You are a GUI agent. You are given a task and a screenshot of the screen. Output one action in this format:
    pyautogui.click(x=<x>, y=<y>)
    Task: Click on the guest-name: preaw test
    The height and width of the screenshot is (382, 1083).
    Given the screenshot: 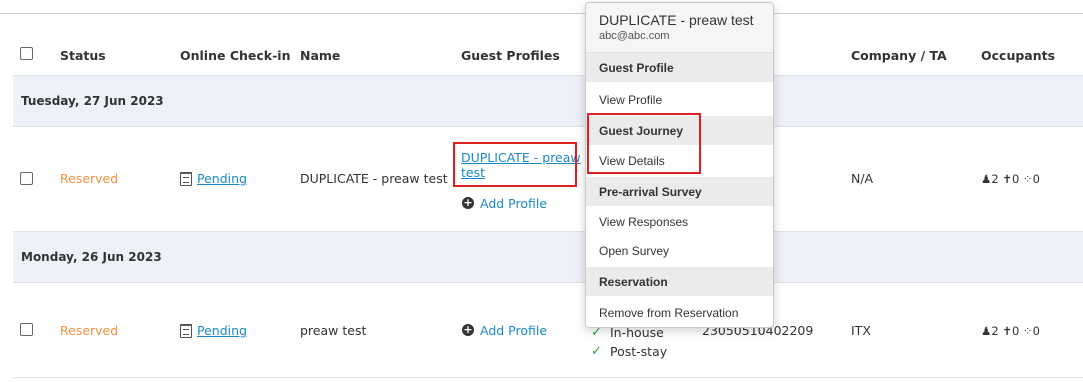 What is the action you would take?
    pyautogui.click(x=333, y=330)
    